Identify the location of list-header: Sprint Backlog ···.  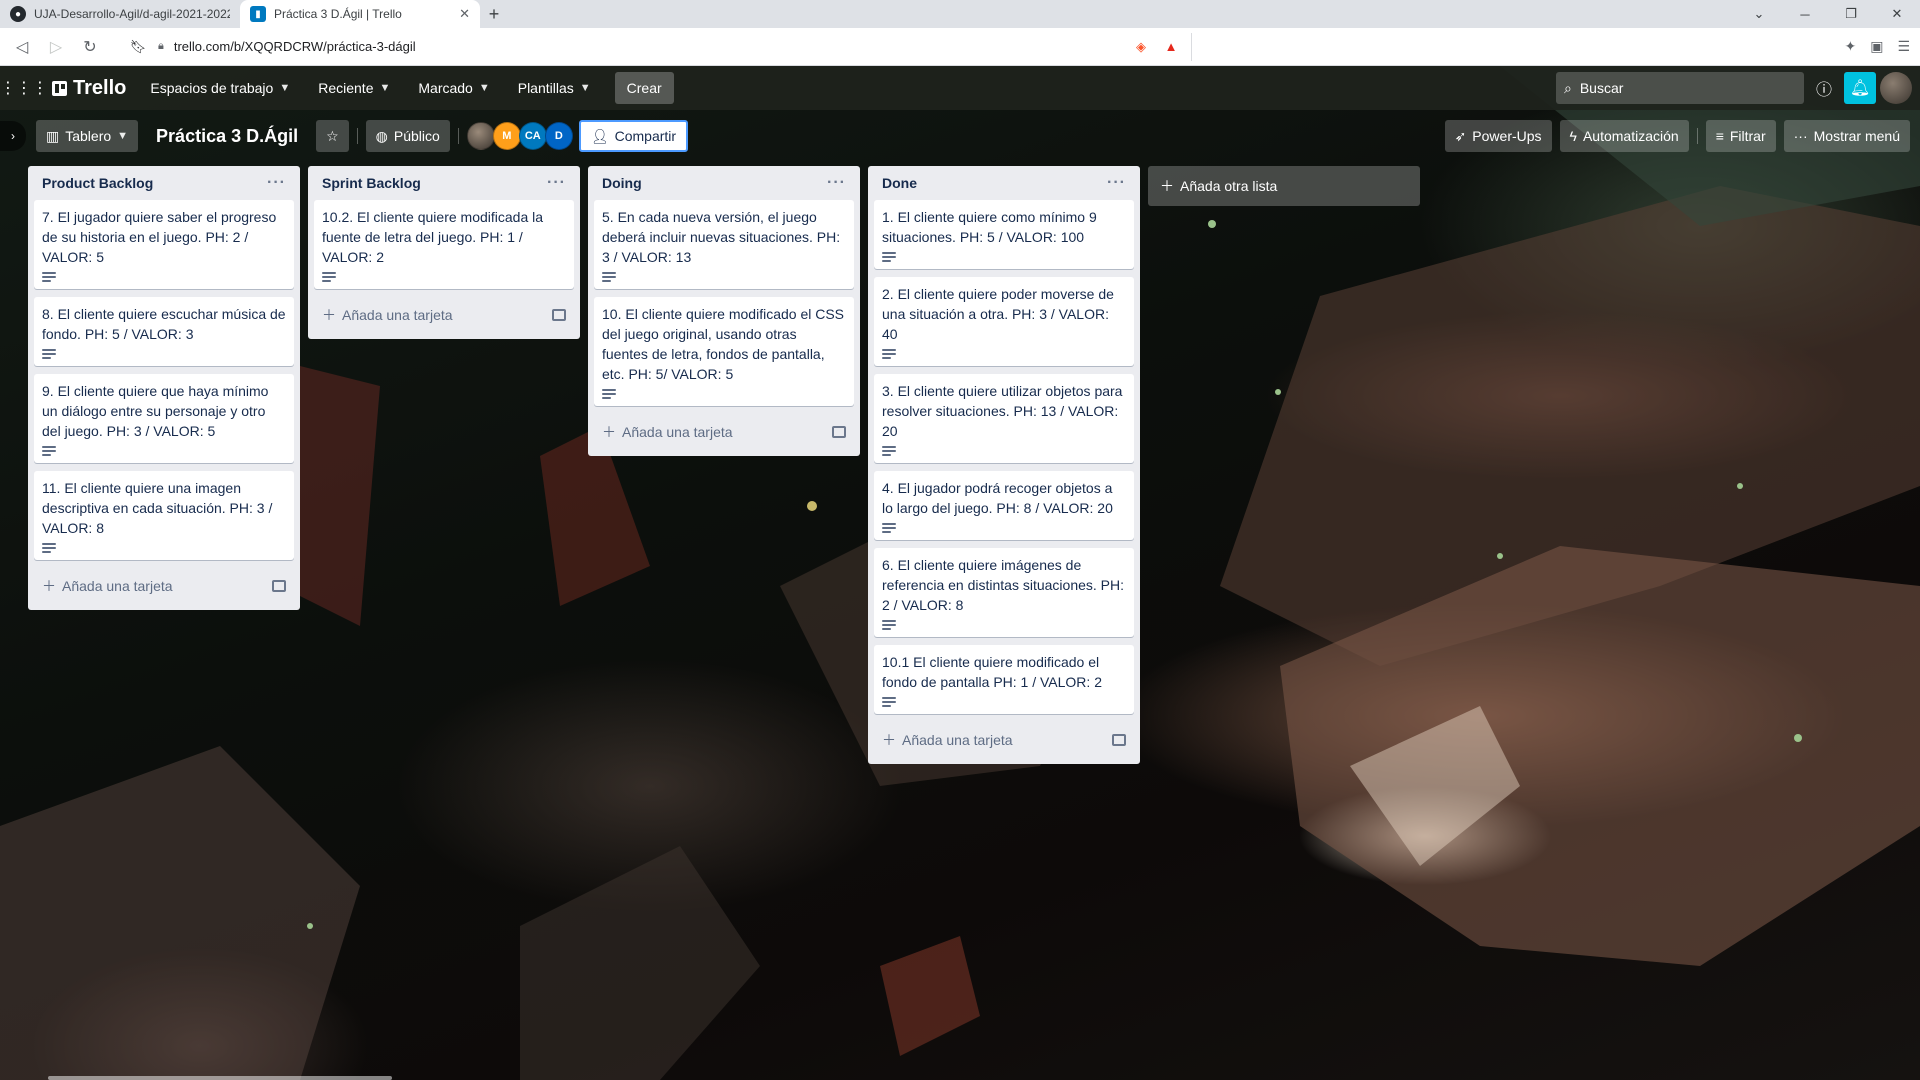
(444, 183).